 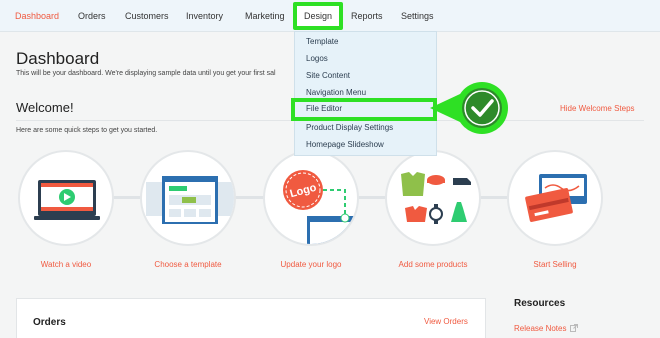 I want to click on nav-dashboard: Dashboard, so click(x=37, y=16).